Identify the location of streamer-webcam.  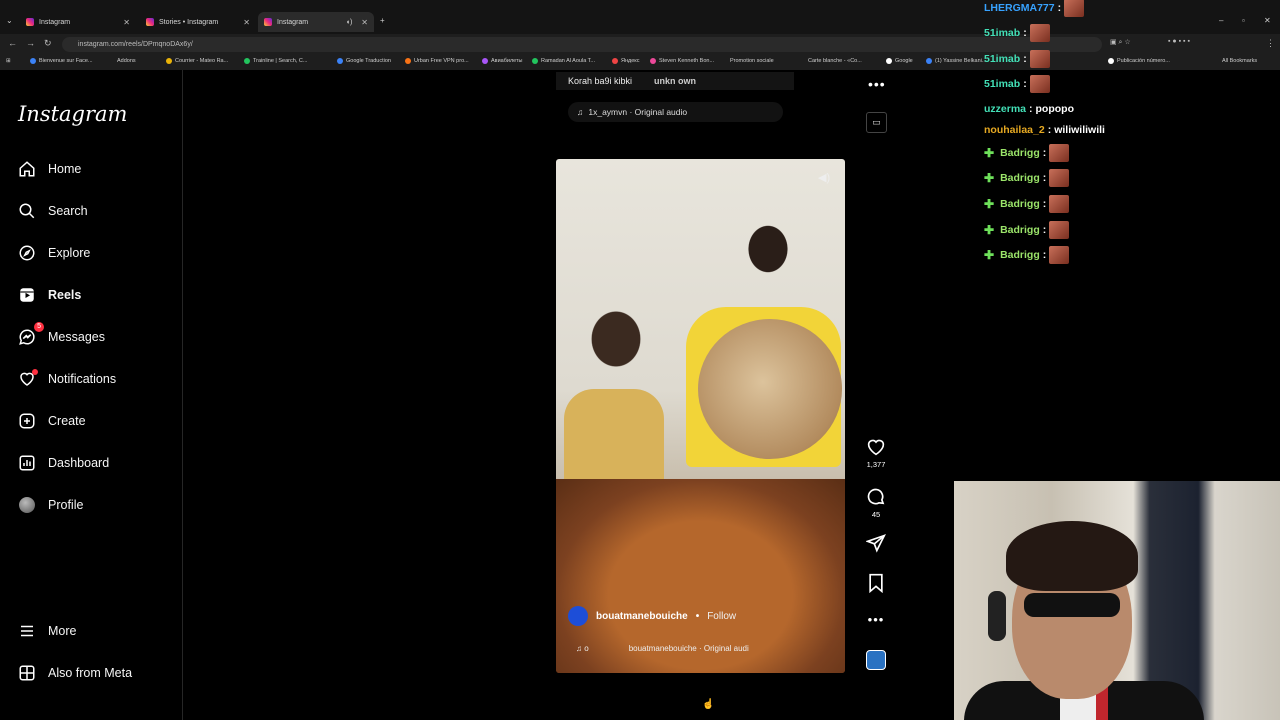
(1117, 600).